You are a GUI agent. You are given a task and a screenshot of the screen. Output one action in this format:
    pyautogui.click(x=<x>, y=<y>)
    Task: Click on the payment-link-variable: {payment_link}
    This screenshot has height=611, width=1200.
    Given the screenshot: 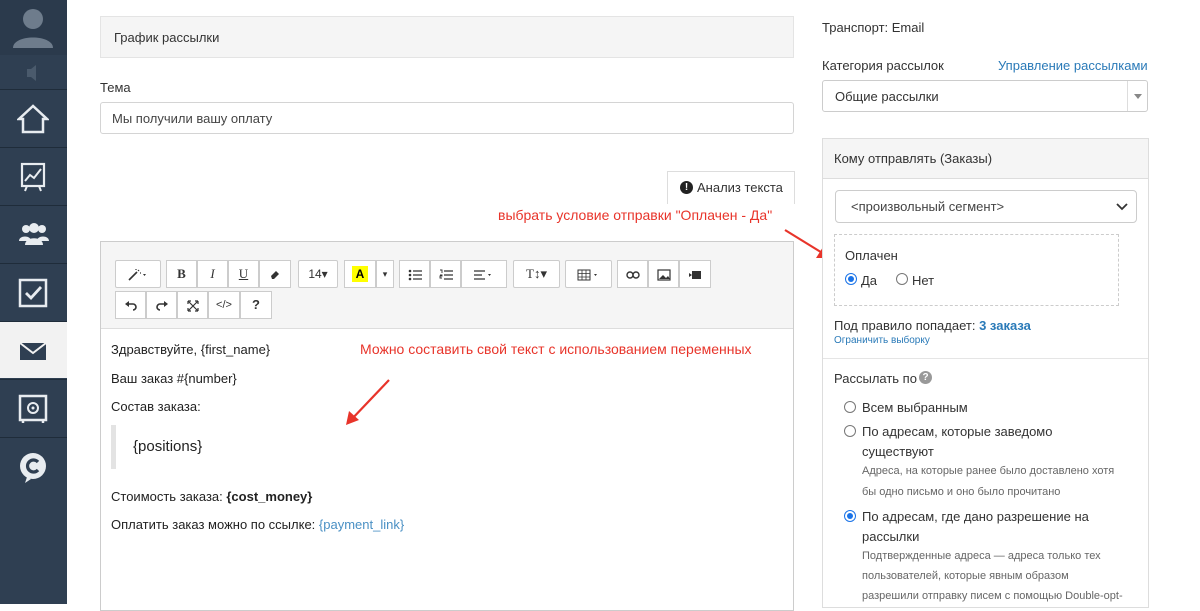 What is the action you would take?
    pyautogui.click(x=361, y=524)
    